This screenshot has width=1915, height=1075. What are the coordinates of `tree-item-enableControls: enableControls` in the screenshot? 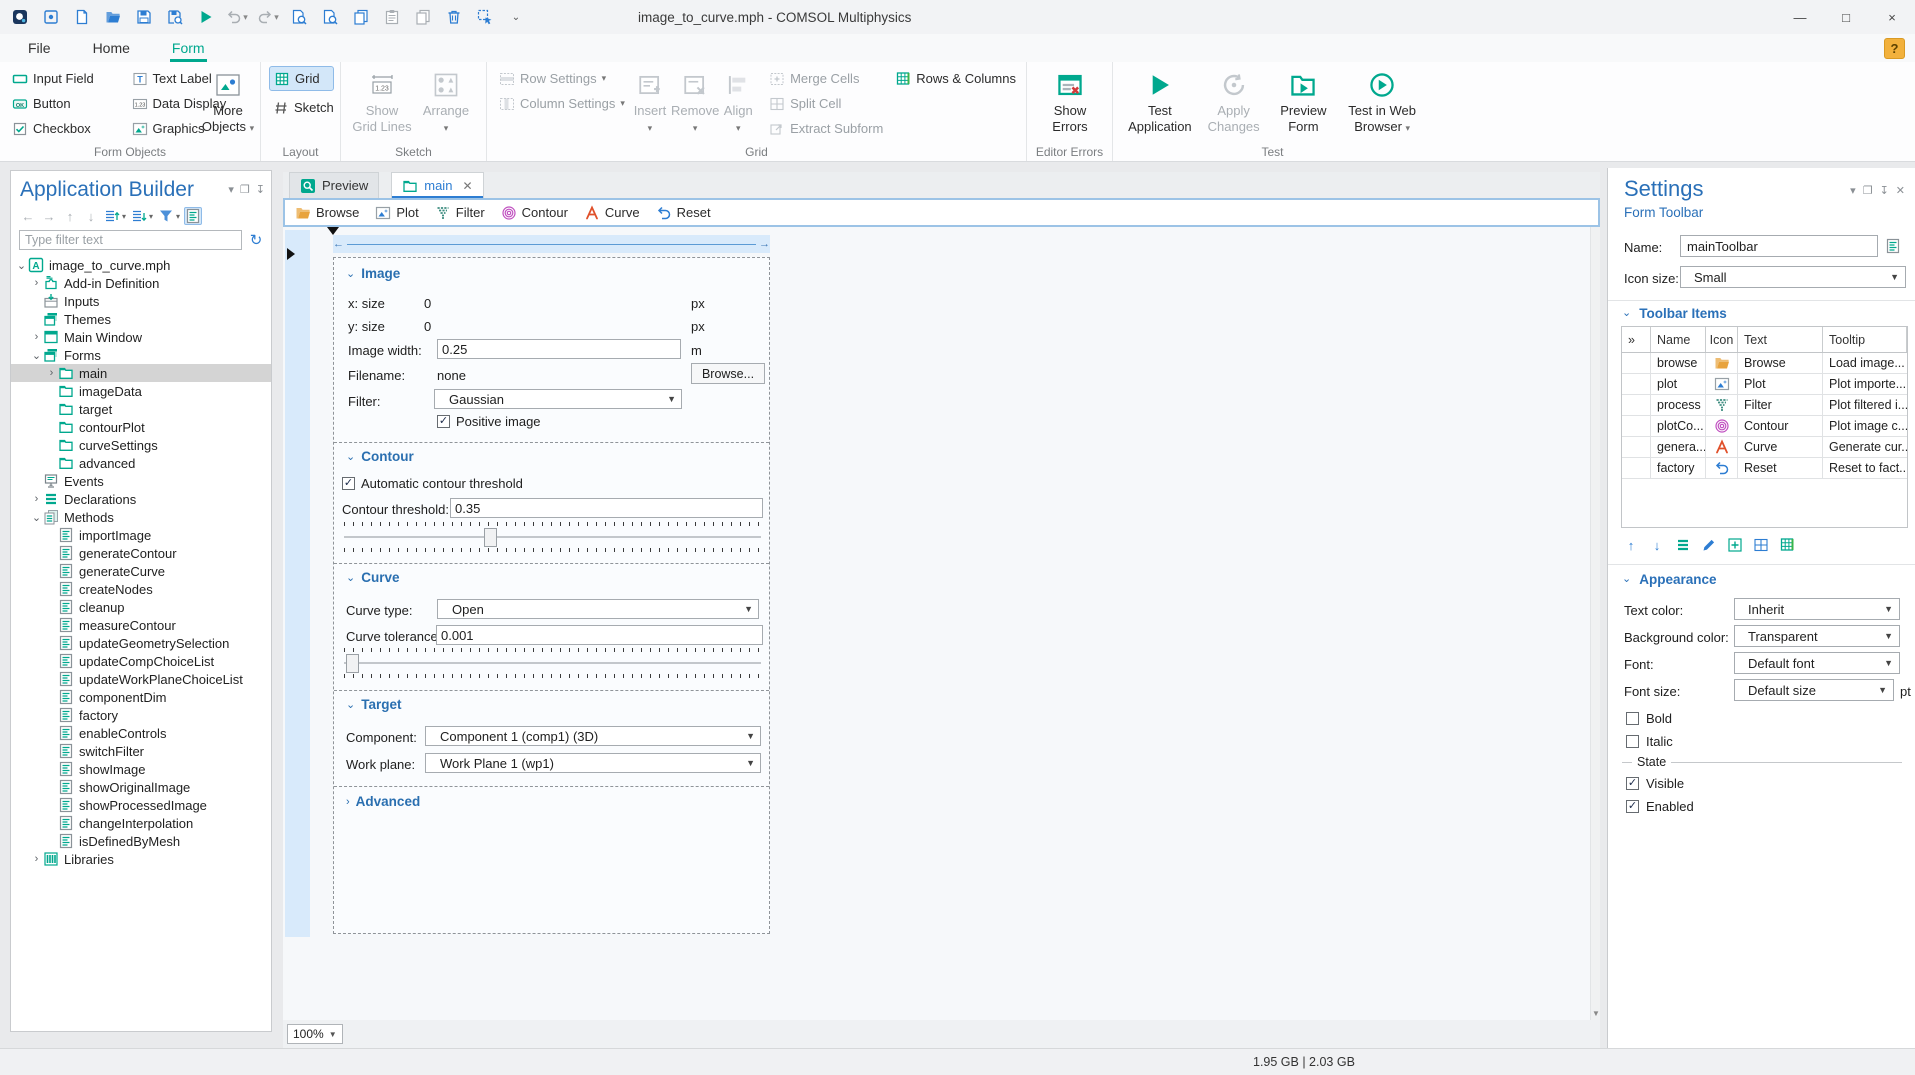 It's located at (141, 733).